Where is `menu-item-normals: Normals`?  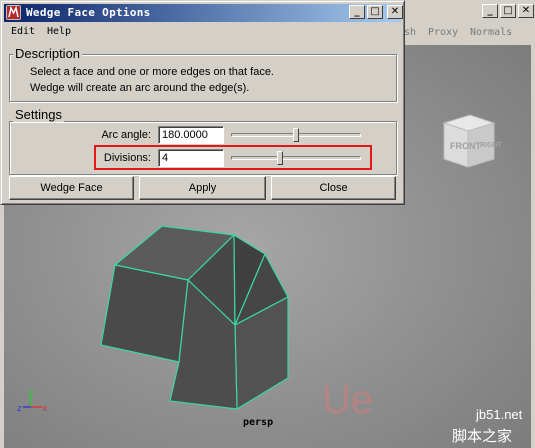 menu-item-normals: Normals is located at coordinates (491, 32).